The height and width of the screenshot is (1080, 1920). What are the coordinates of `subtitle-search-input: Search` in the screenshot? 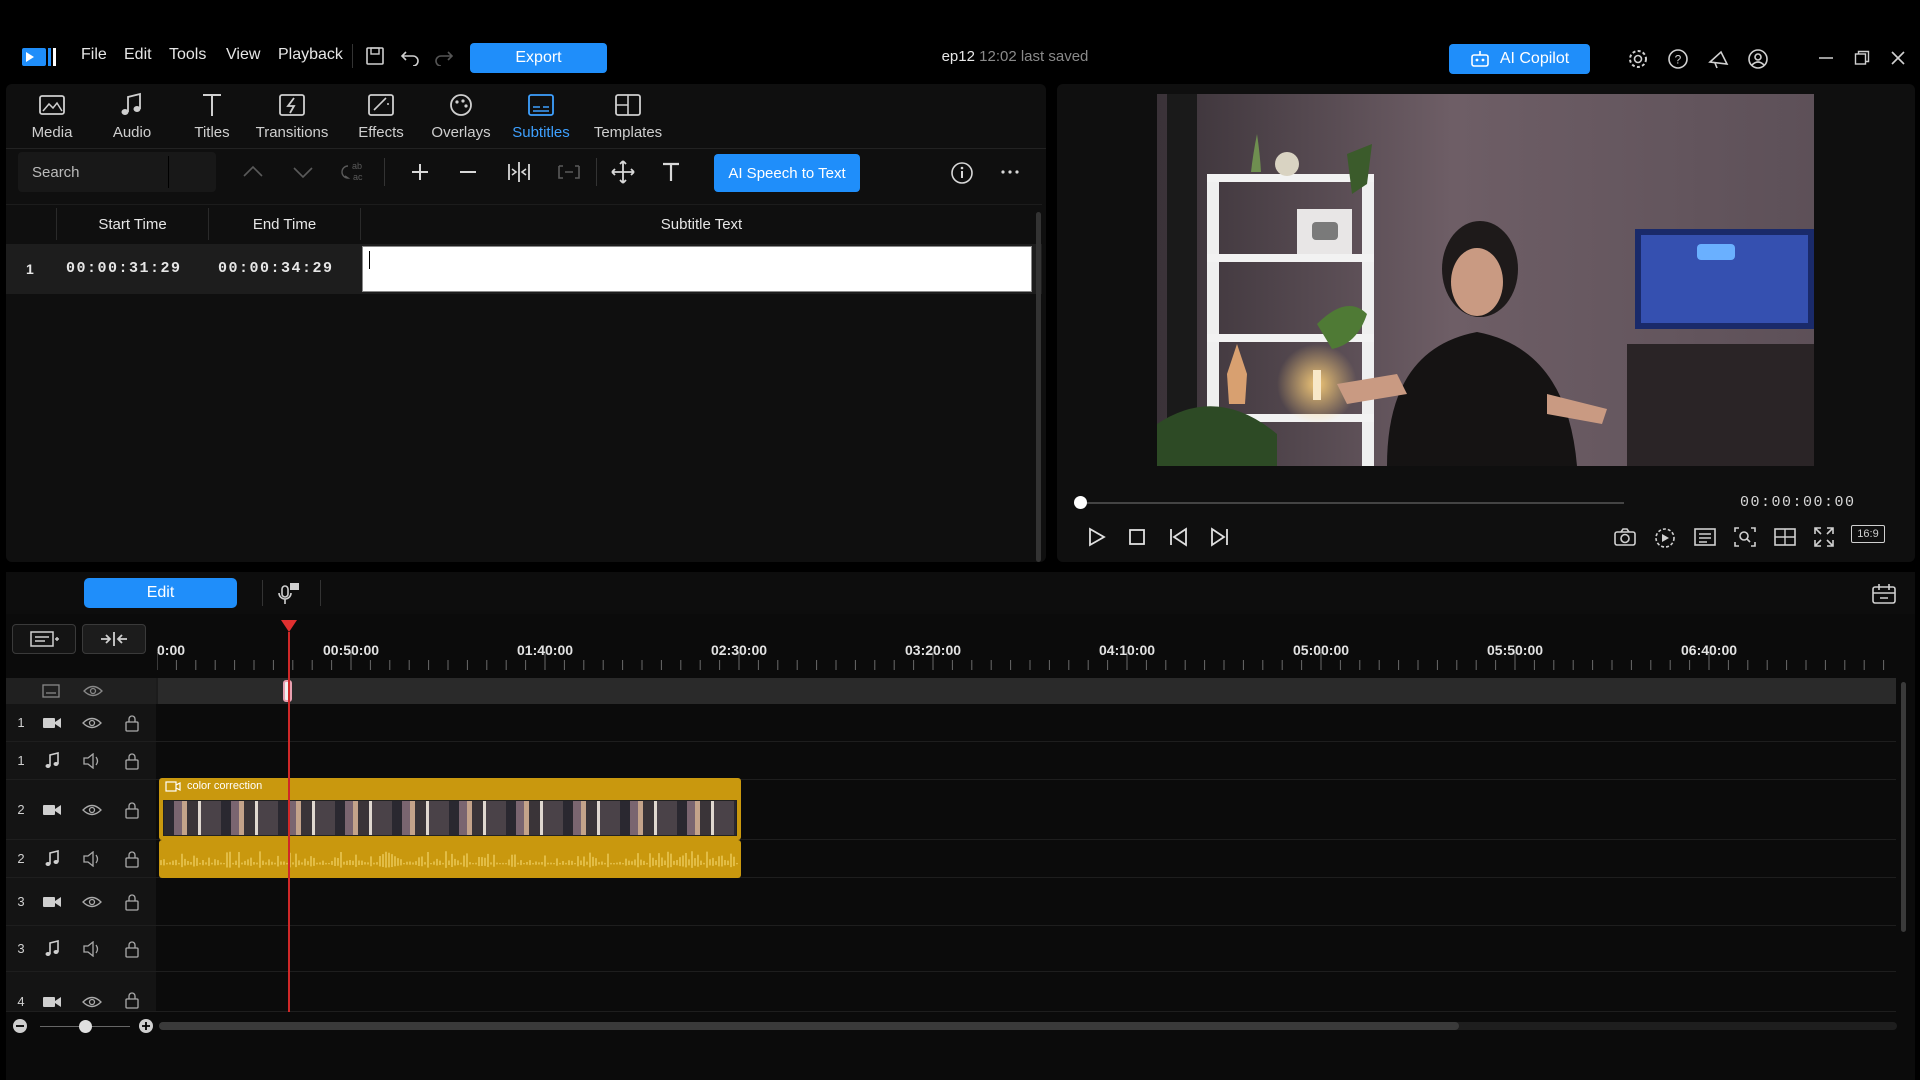 It's located at (117, 172).